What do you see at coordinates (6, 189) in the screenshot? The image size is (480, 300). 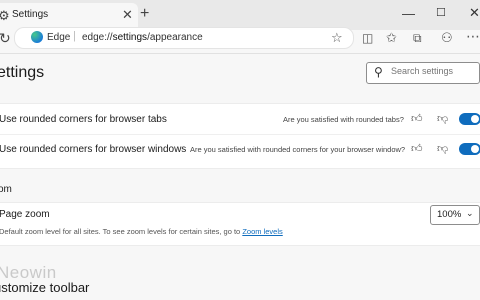 I see `zoom-section-heading: om` at bounding box center [6, 189].